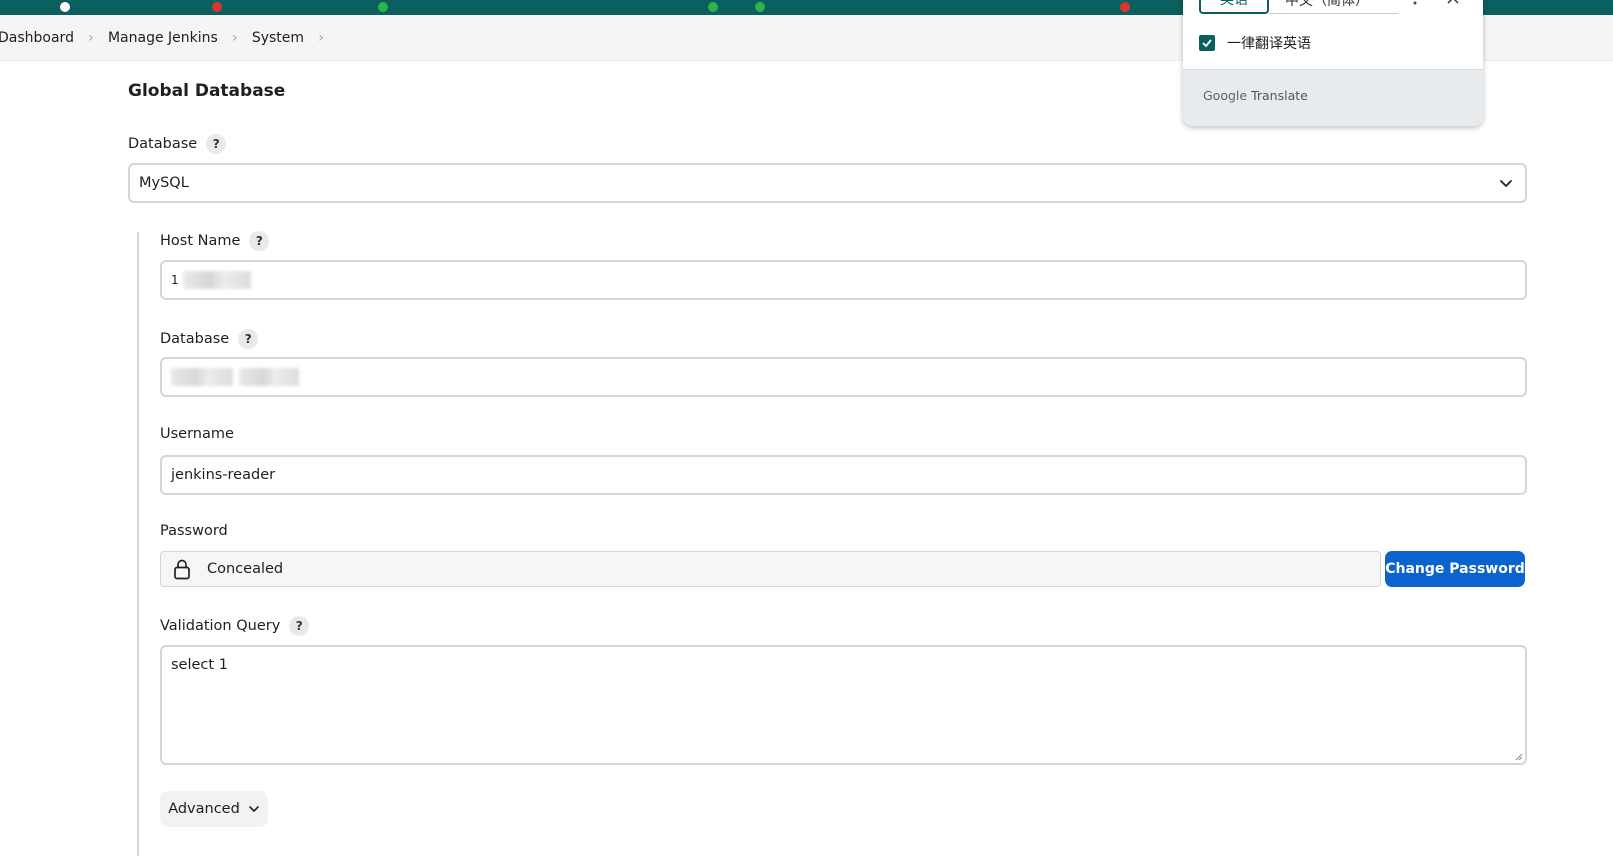  I want to click on breadcrumb: Dashboard › Manage Jenkins › System ›, so click(169, 38).